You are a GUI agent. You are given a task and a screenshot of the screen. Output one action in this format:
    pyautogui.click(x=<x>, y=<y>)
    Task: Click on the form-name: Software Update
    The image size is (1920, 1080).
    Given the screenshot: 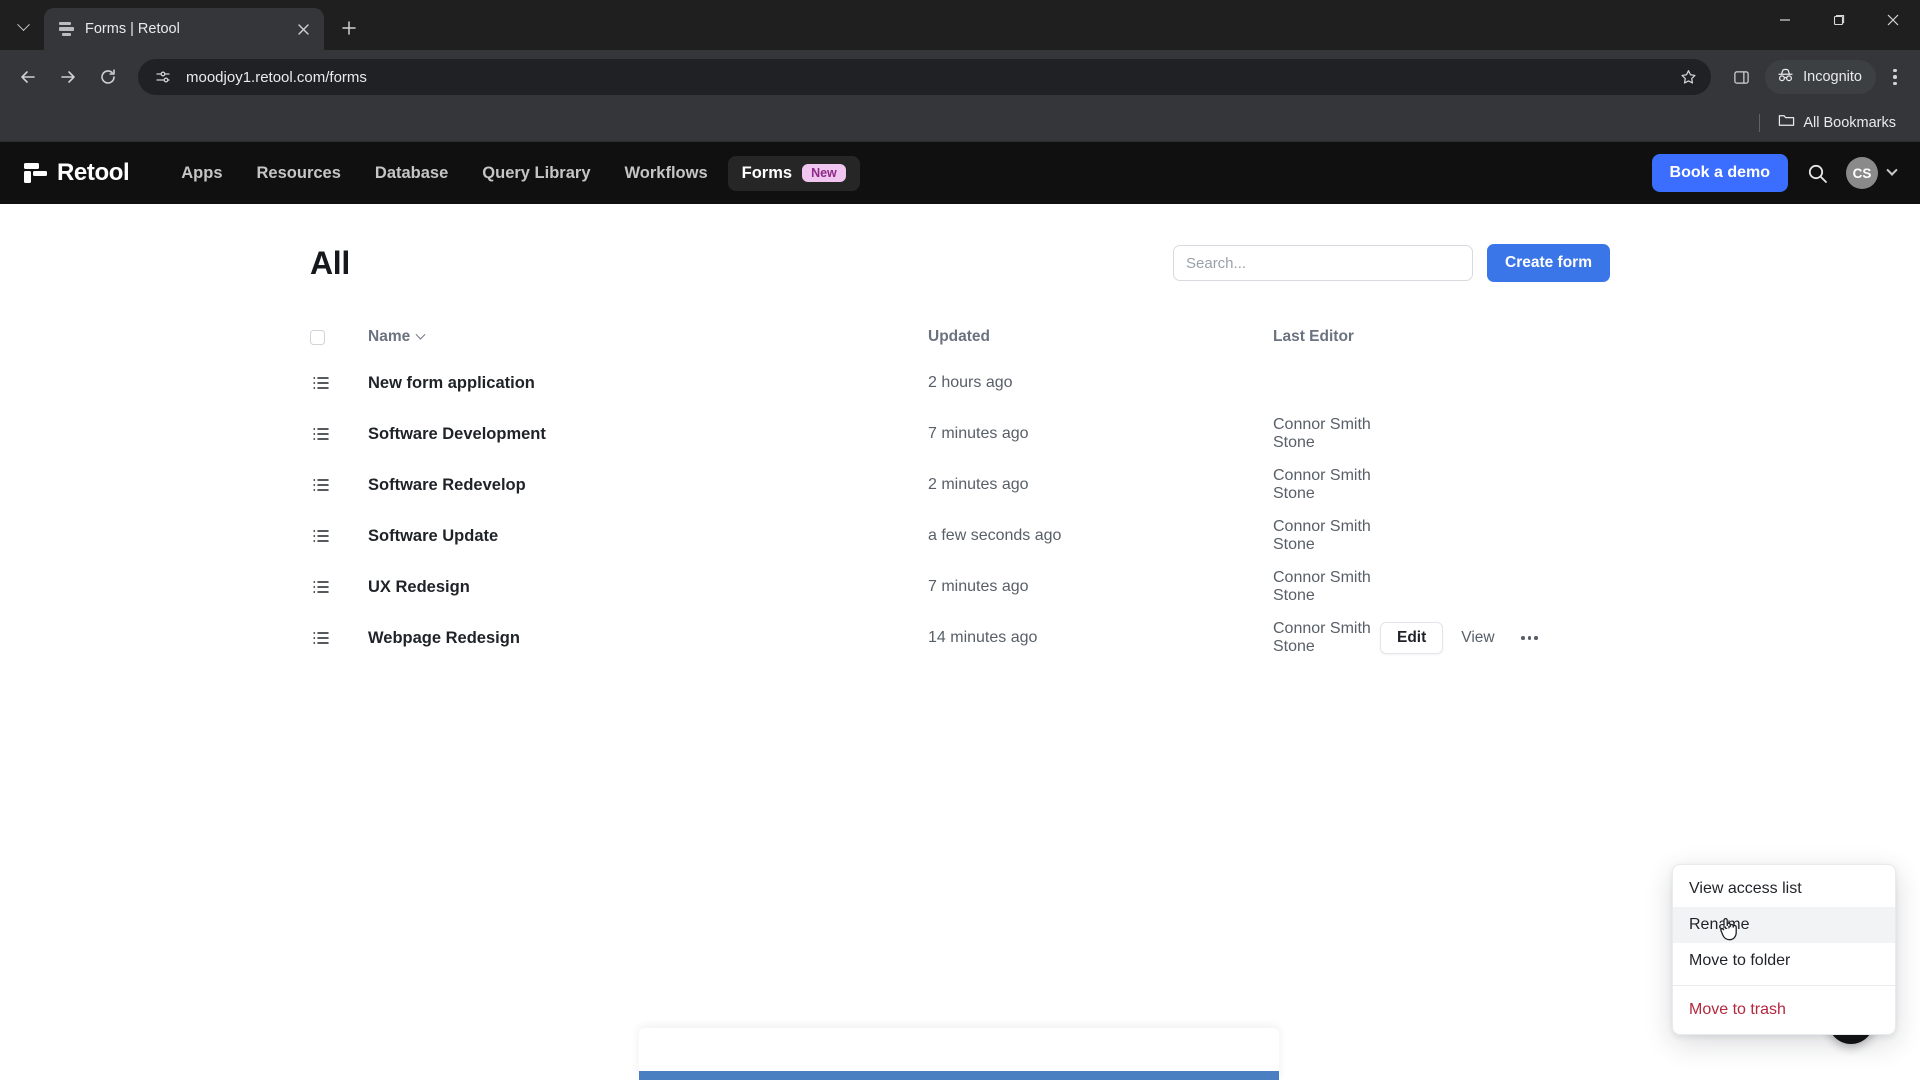 What is the action you would take?
    pyautogui.click(x=648, y=536)
    